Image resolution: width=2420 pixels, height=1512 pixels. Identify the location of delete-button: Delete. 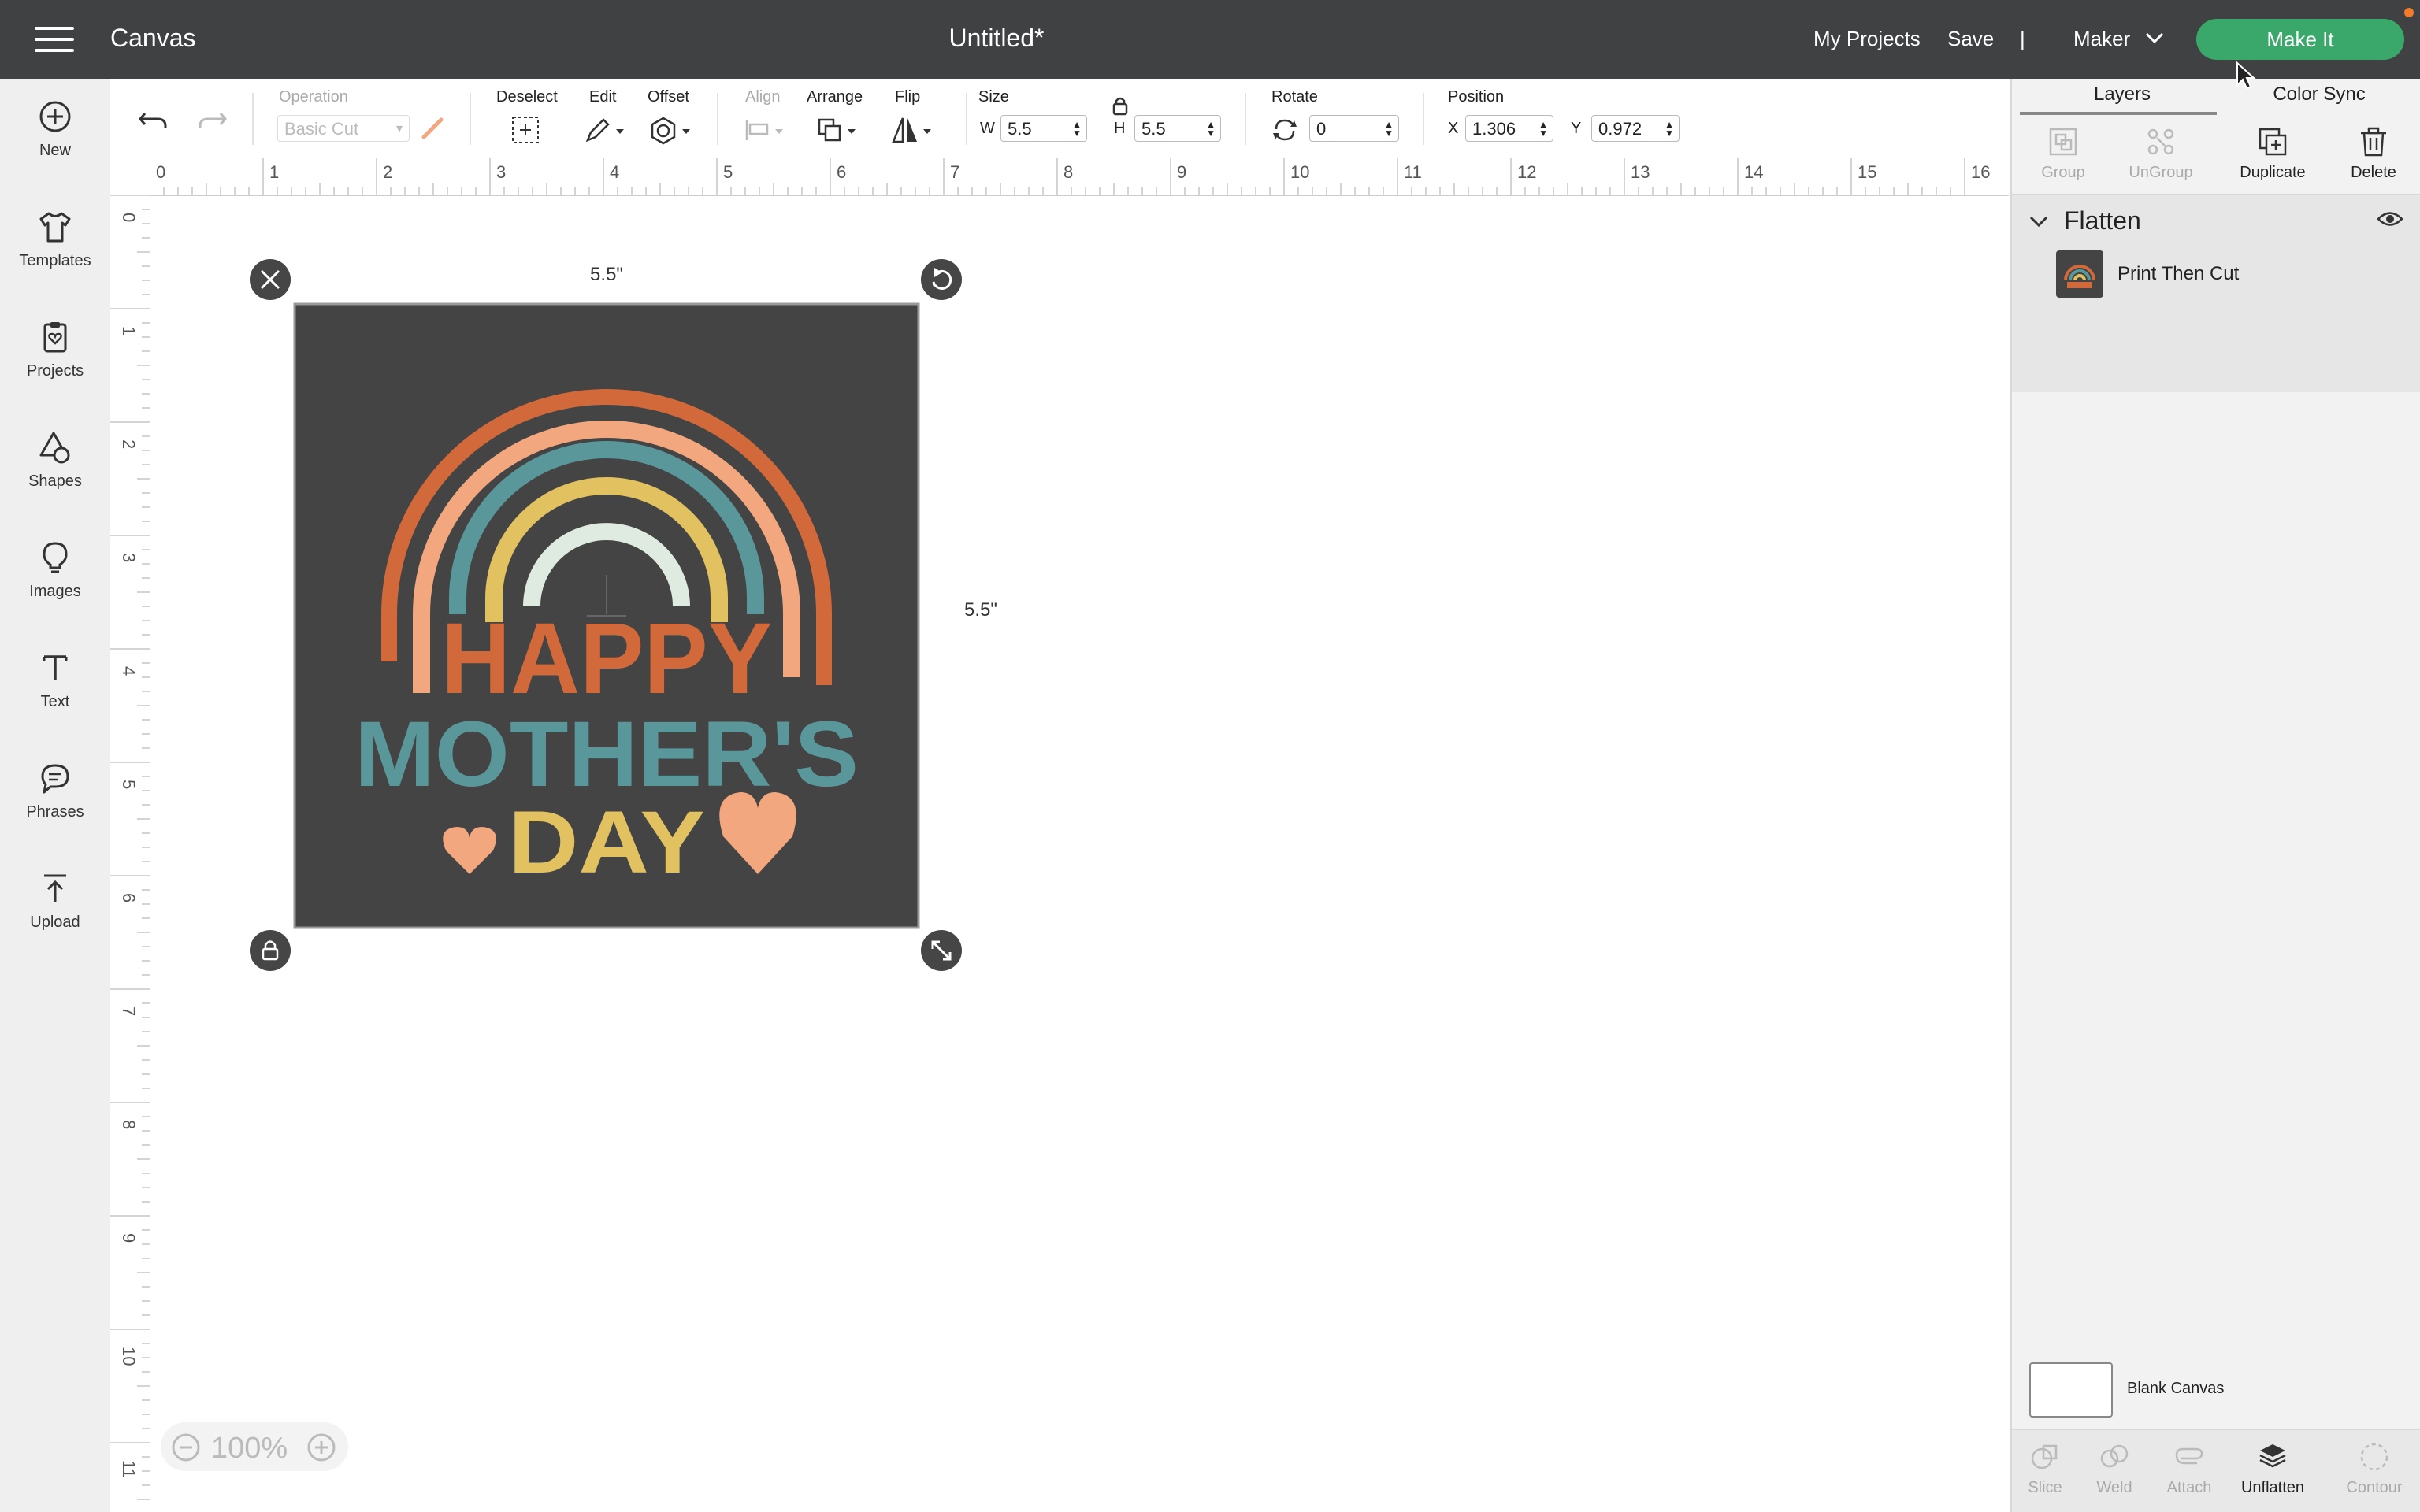
(2373, 154).